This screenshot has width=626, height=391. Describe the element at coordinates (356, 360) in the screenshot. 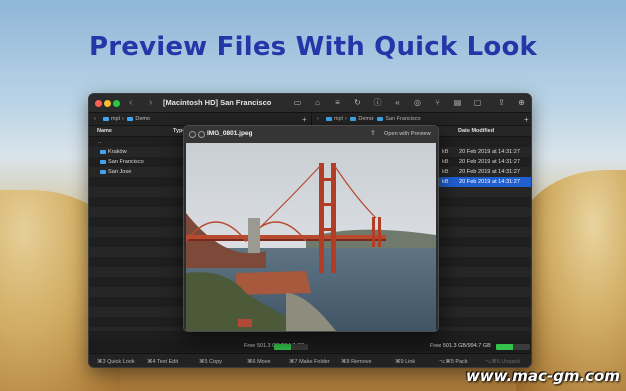

I see `remove-button: ⌘8 Remove` at that location.